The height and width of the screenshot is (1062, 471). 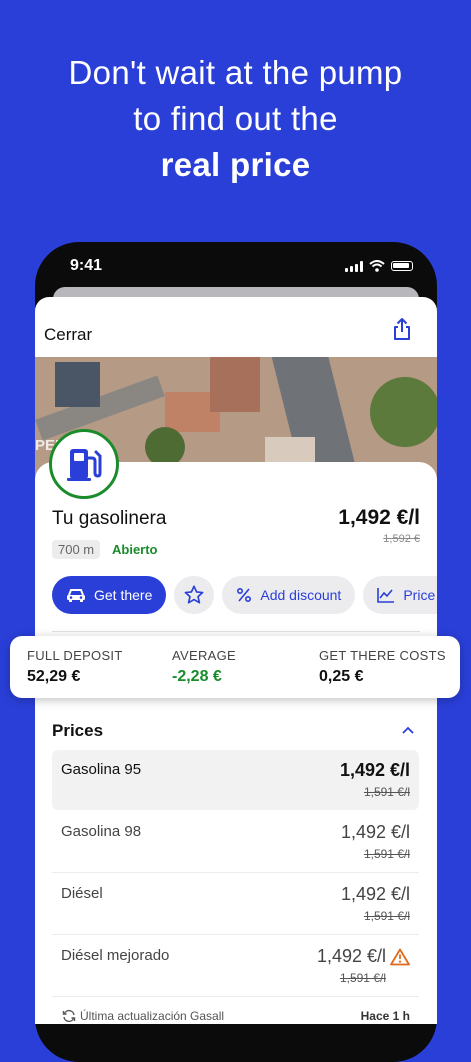 I want to click on average-value: -2,28 €, so click(x=197, y=676).